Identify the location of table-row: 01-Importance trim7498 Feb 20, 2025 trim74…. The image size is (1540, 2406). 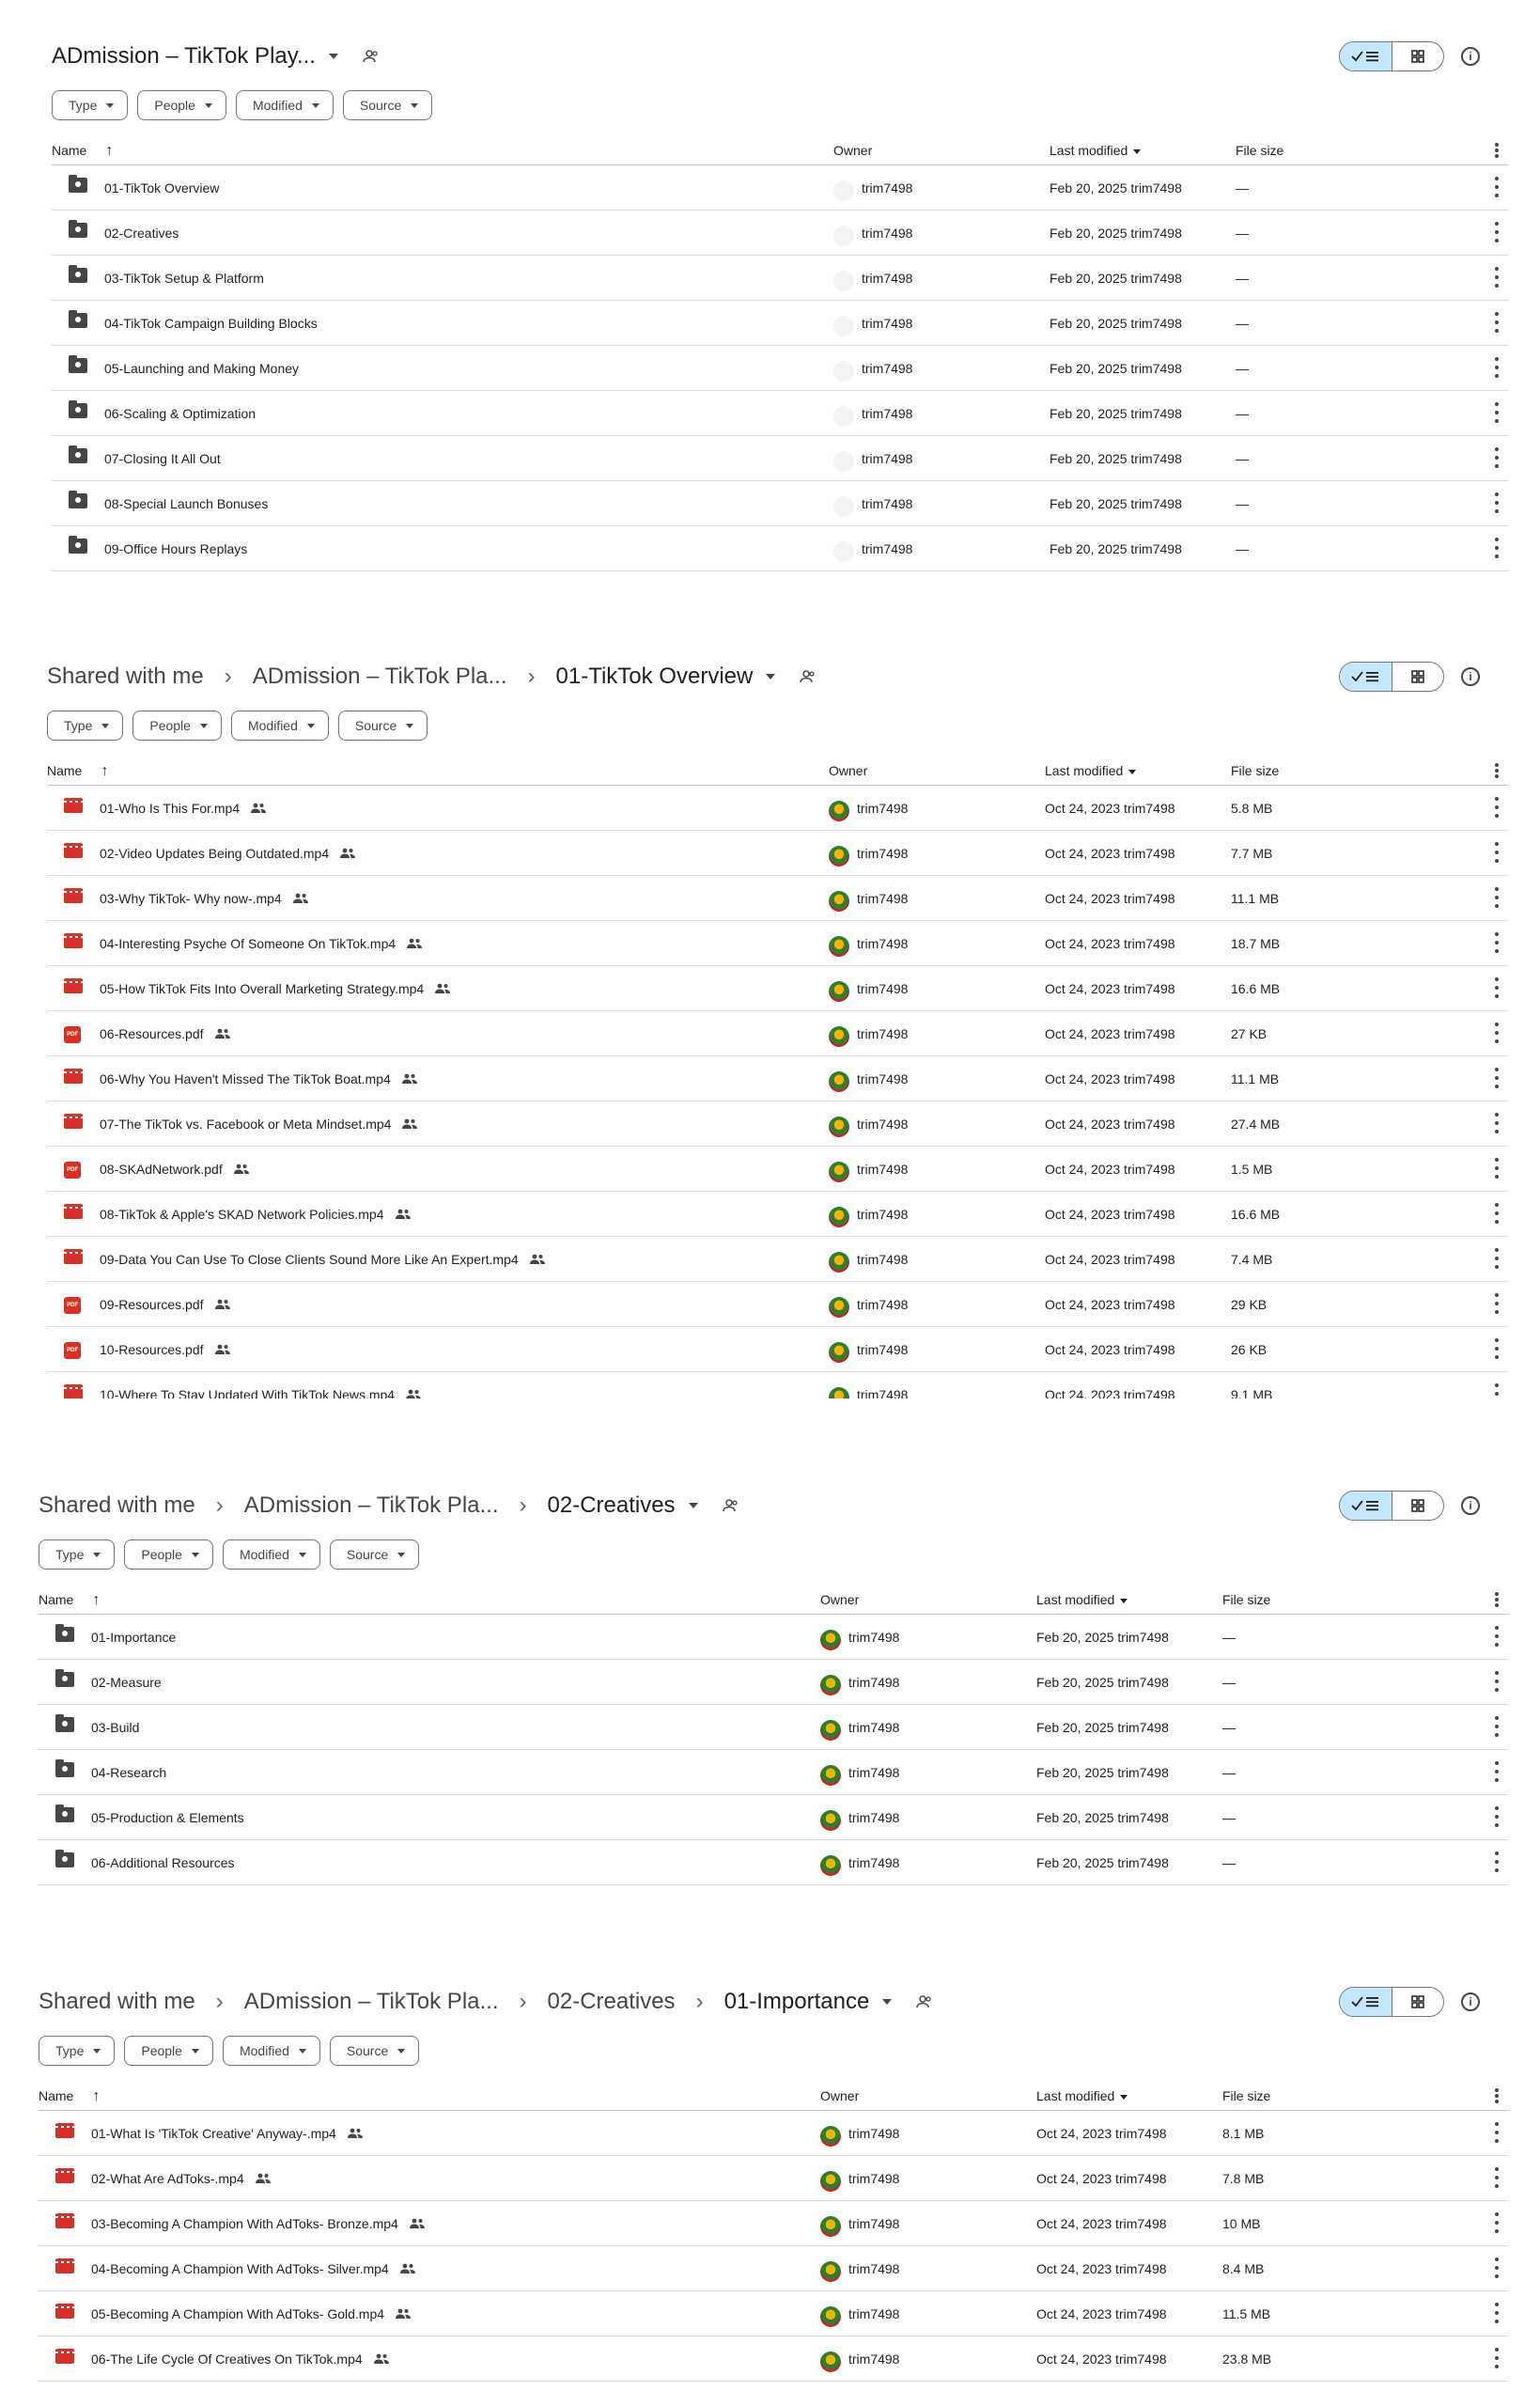
(773, 1637).